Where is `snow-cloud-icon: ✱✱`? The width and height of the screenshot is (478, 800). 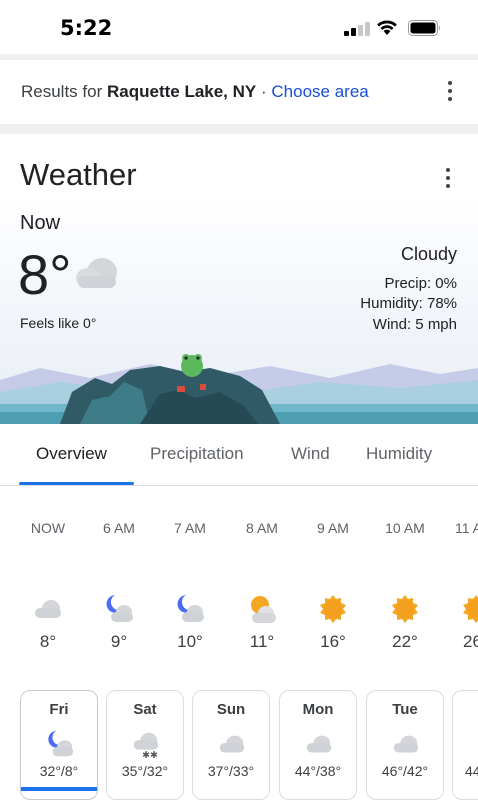
snow-cloud-icon: ✱✱ is located at coordinates (146, 745).